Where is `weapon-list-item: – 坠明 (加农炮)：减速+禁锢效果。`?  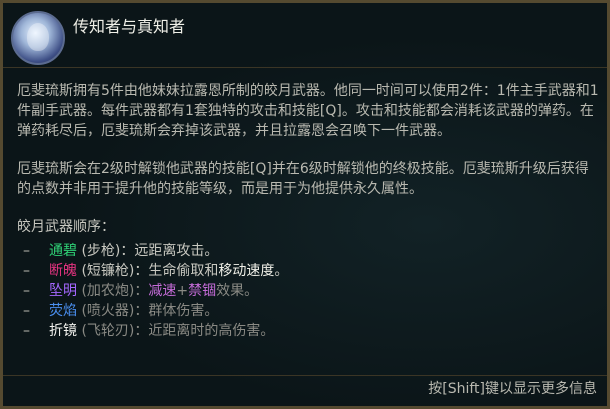
weapon-list-item: – 坠明 (加农炮)：减速+禁锢效果。 is located at coordinates (309, 291).